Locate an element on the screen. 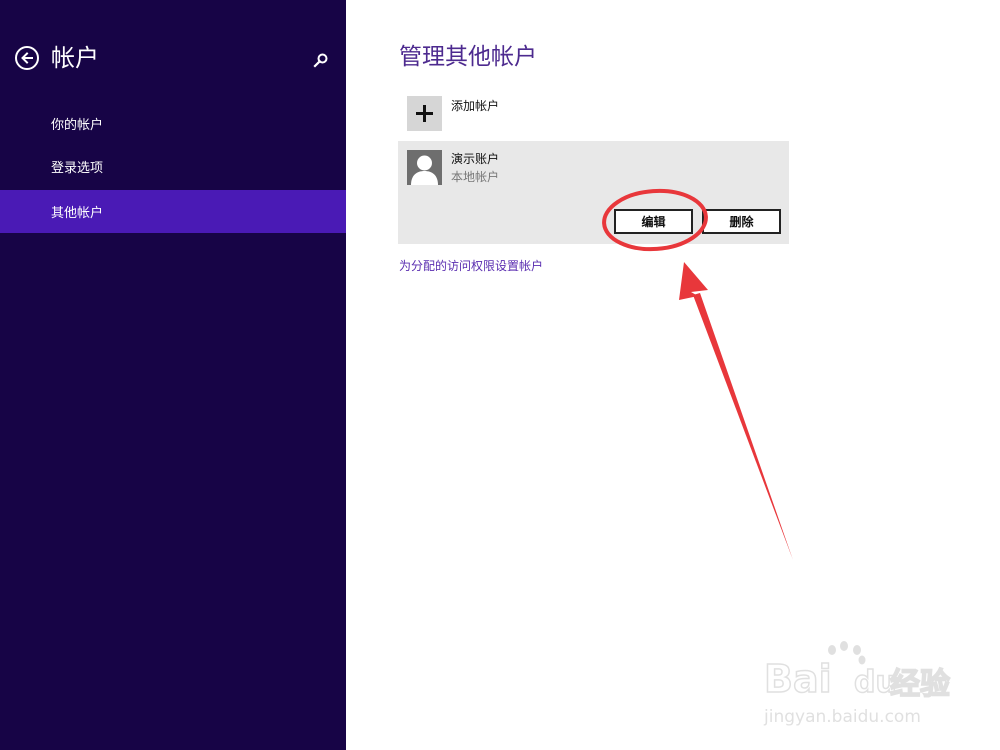 The image size is (1000, 750). plus-icon is located at coordinates (424, 113).